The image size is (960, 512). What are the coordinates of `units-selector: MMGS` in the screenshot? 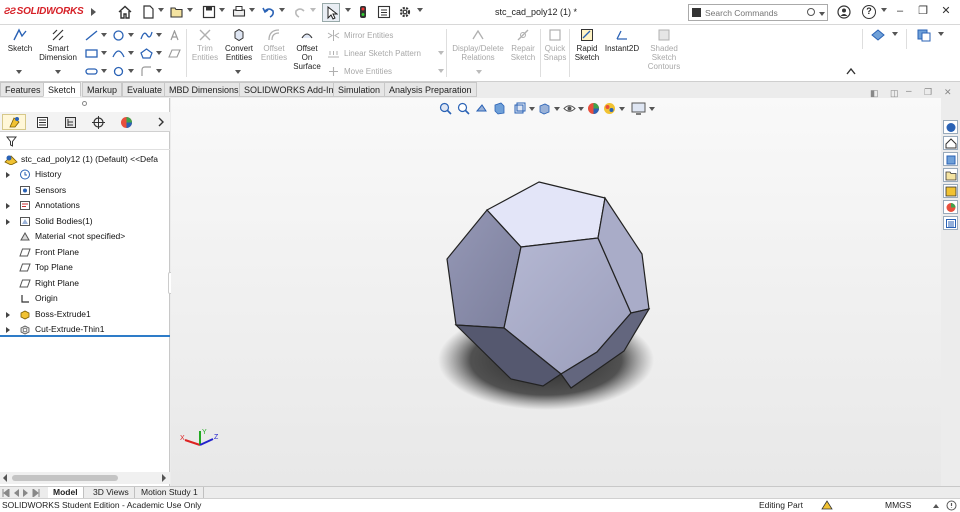 It's located at (898, 505).